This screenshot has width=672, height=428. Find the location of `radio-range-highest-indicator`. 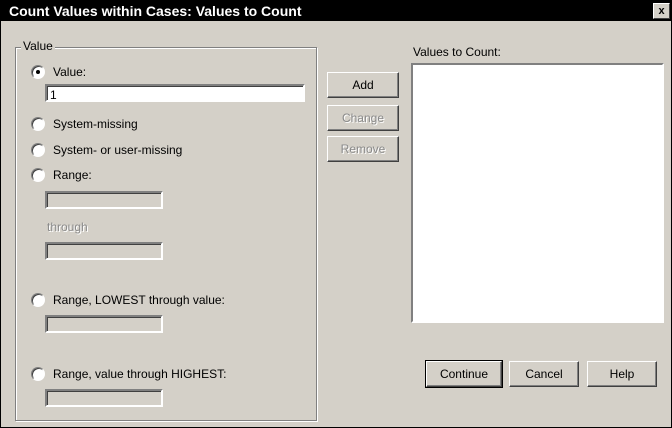

radio-range-highest-indicator is located at coordinates (38, 374).